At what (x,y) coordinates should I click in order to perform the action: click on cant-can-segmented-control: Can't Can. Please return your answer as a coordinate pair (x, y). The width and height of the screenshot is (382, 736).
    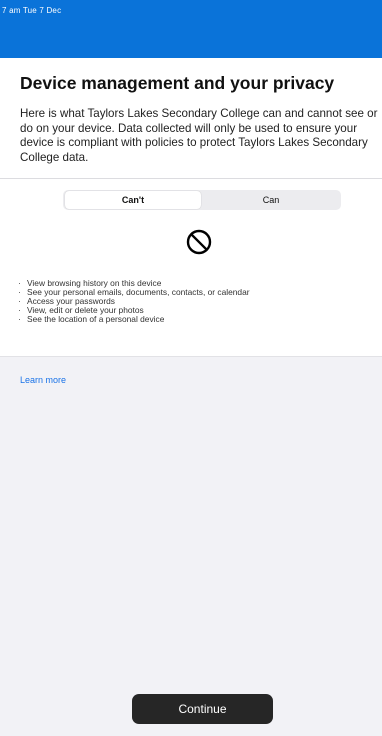
    Looking at the image, I should click on (202, 200).